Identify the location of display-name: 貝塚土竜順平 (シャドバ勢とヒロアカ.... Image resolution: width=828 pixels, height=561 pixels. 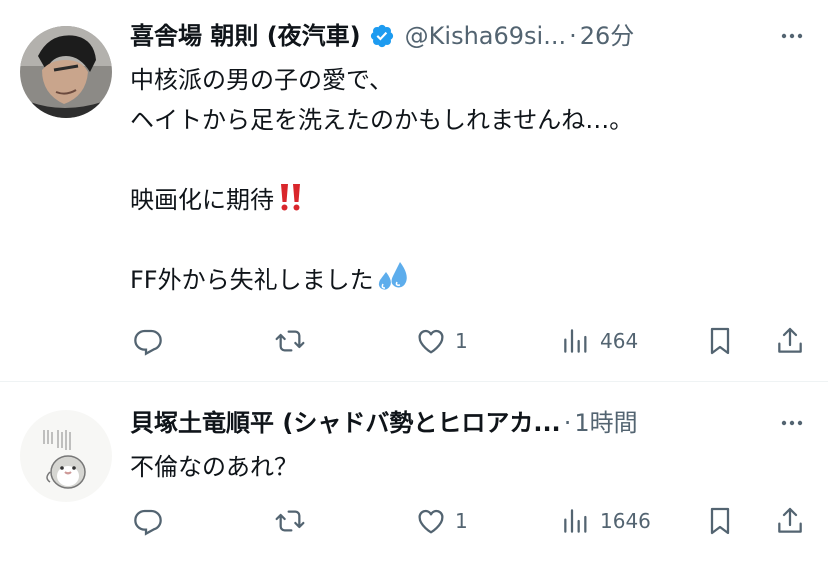
(345, 423).